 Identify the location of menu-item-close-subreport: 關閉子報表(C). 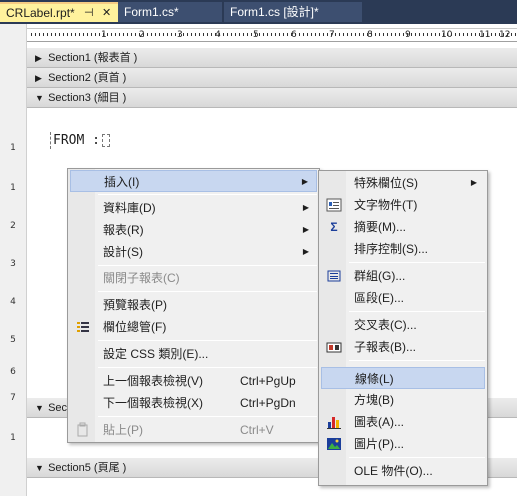
(193, 278).